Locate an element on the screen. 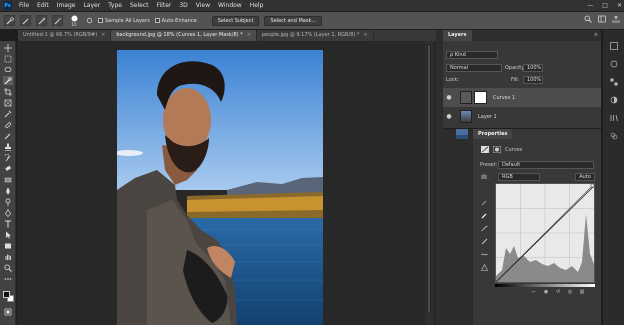 The height and width of the screenshot is (325, 624). adjustments-icon is located at coordinates (614, 100).